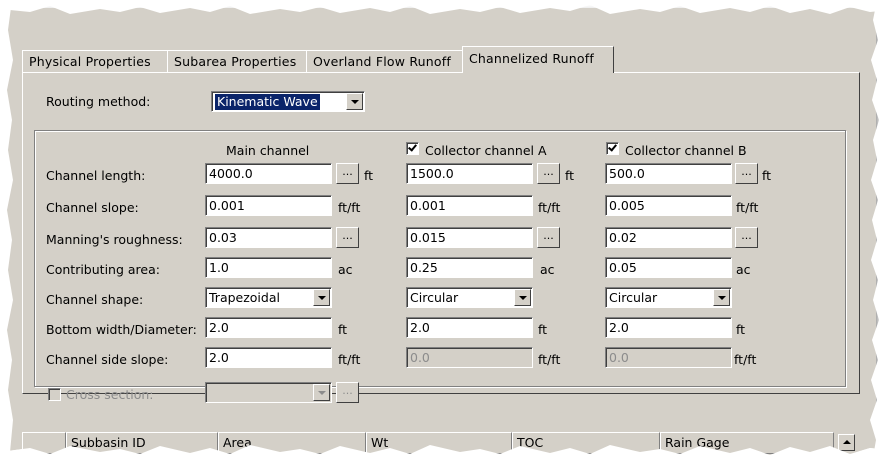 Image resolution: width=890 pixels, height=463 pixels. I want to click on collector-b-length-input: 500.0, so click(668, 173).